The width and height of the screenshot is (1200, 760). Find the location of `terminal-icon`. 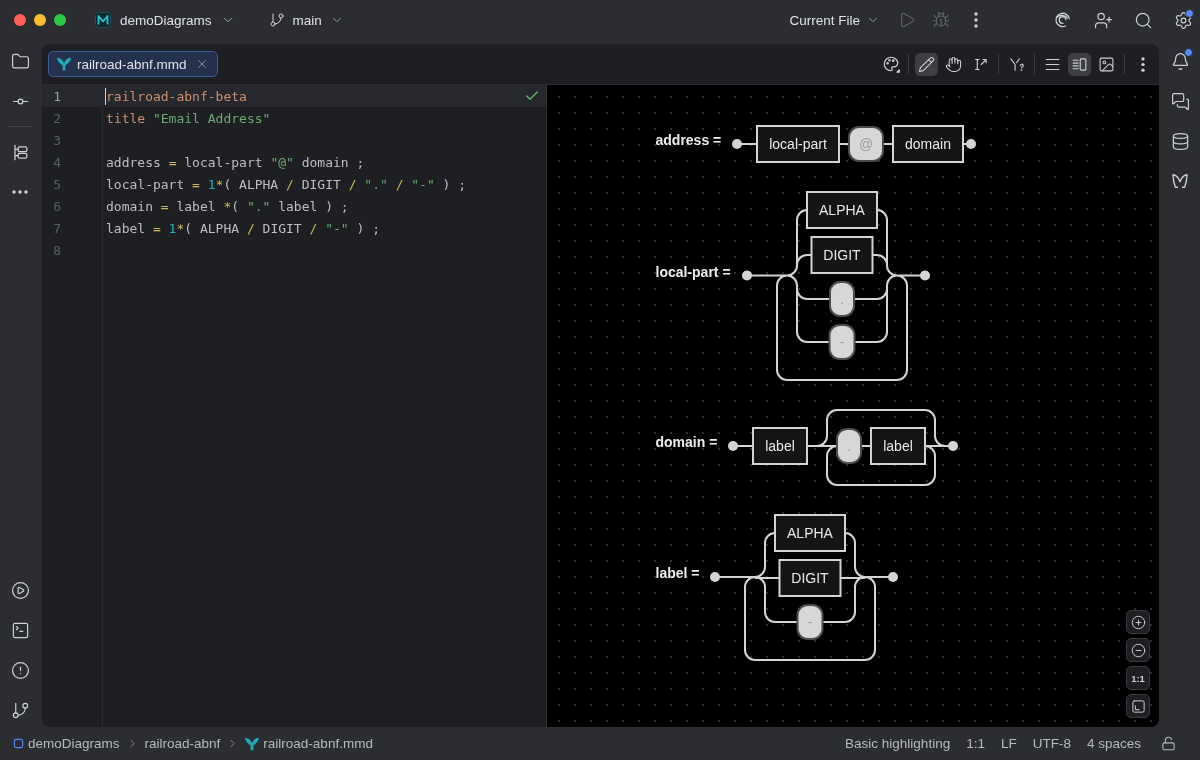

terminal-icon is located at coordinates (20, 630).